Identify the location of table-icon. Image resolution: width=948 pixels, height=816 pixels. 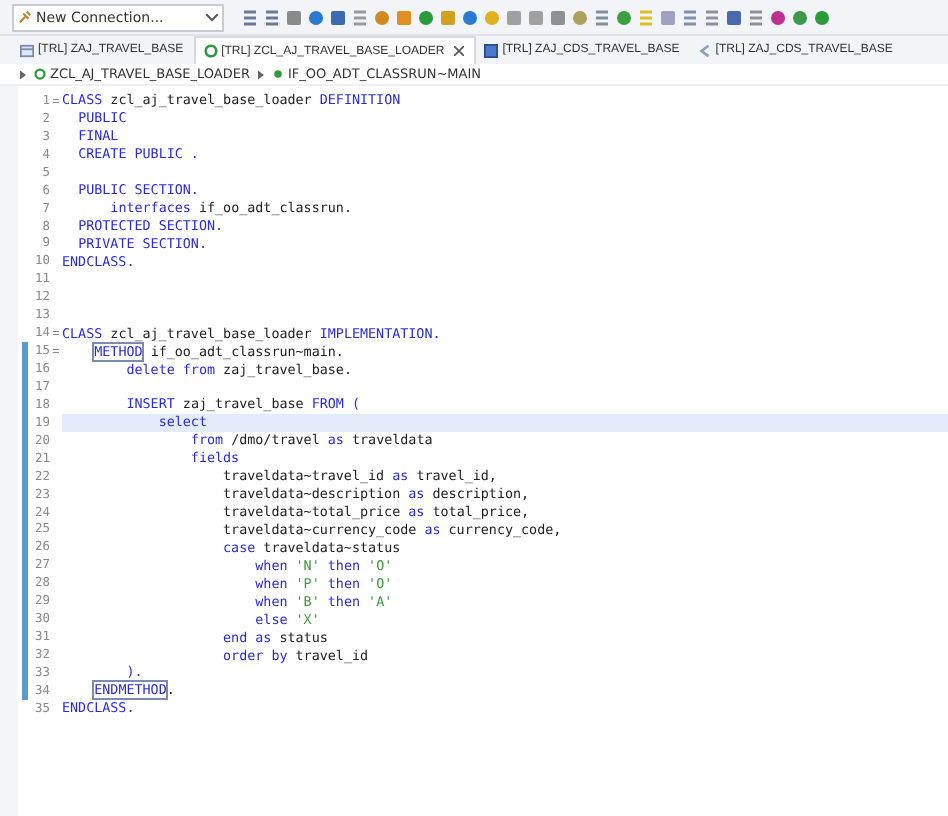
(27, 50).